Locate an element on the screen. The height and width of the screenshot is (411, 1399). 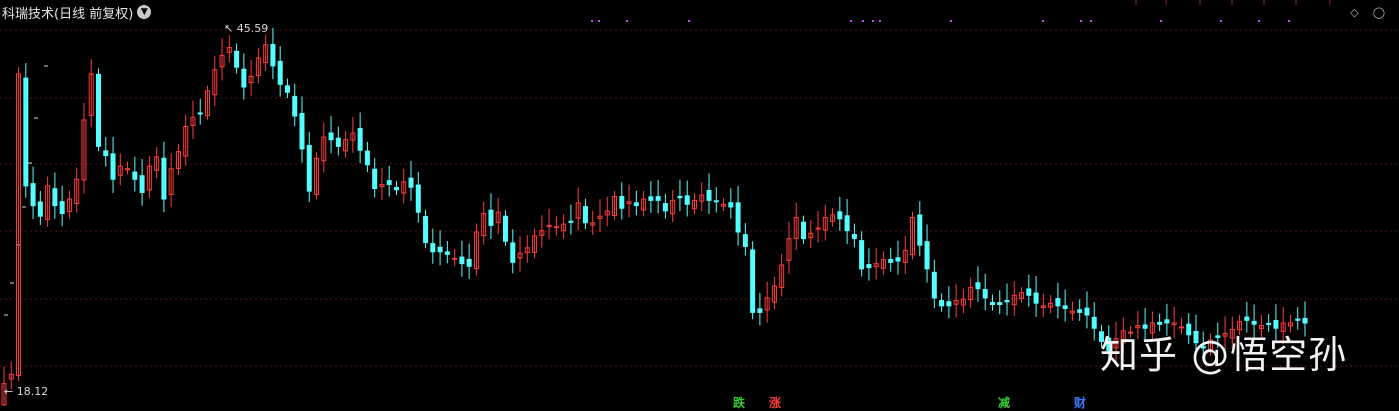
chart-title: 科瑞技术(日线 前复权) is located at coordinates (68, 14).